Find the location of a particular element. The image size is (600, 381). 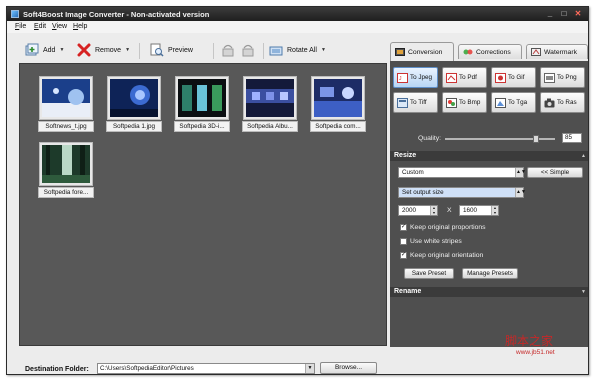

to-ras-button: To Ras is located at coordinates (562, 102).